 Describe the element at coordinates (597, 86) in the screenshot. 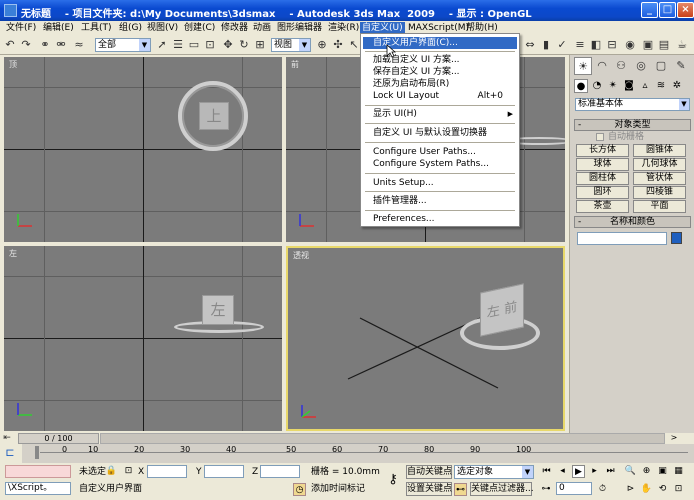

I see `shapes-icon: ◔` at that location.